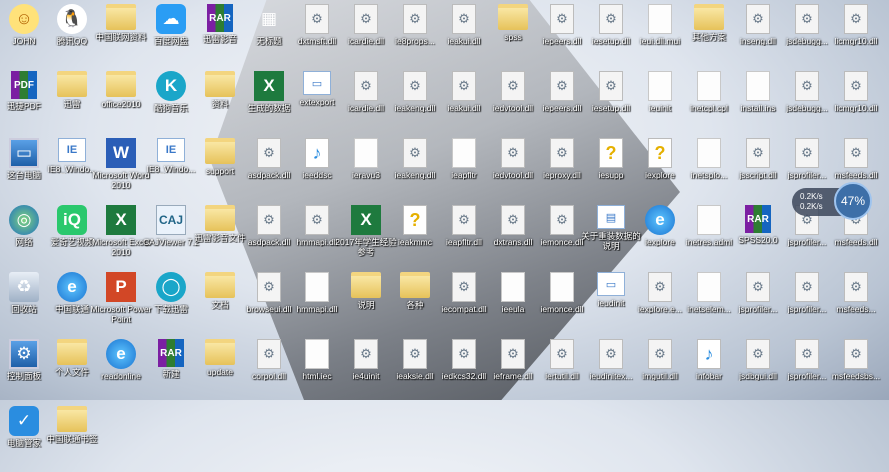 The image size is (889, 472). I want to click on desktop-icon-label: msfeeds.dll, so click(856, 175).